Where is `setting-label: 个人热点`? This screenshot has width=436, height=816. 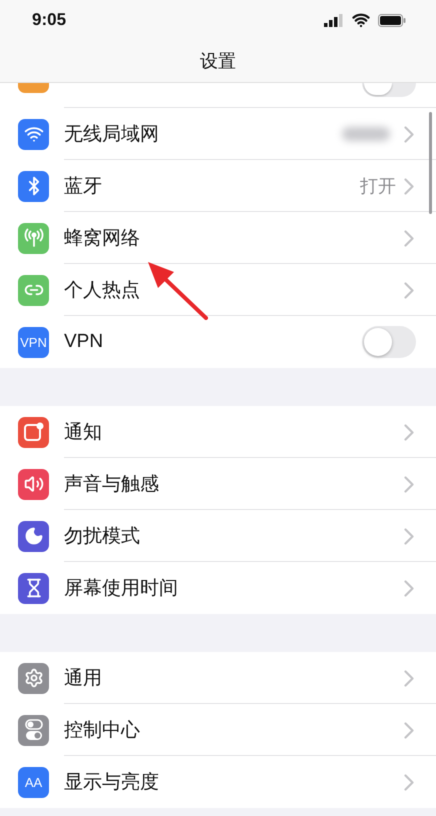
setting-label: 个人热点 is located at coordinates (234, 290).